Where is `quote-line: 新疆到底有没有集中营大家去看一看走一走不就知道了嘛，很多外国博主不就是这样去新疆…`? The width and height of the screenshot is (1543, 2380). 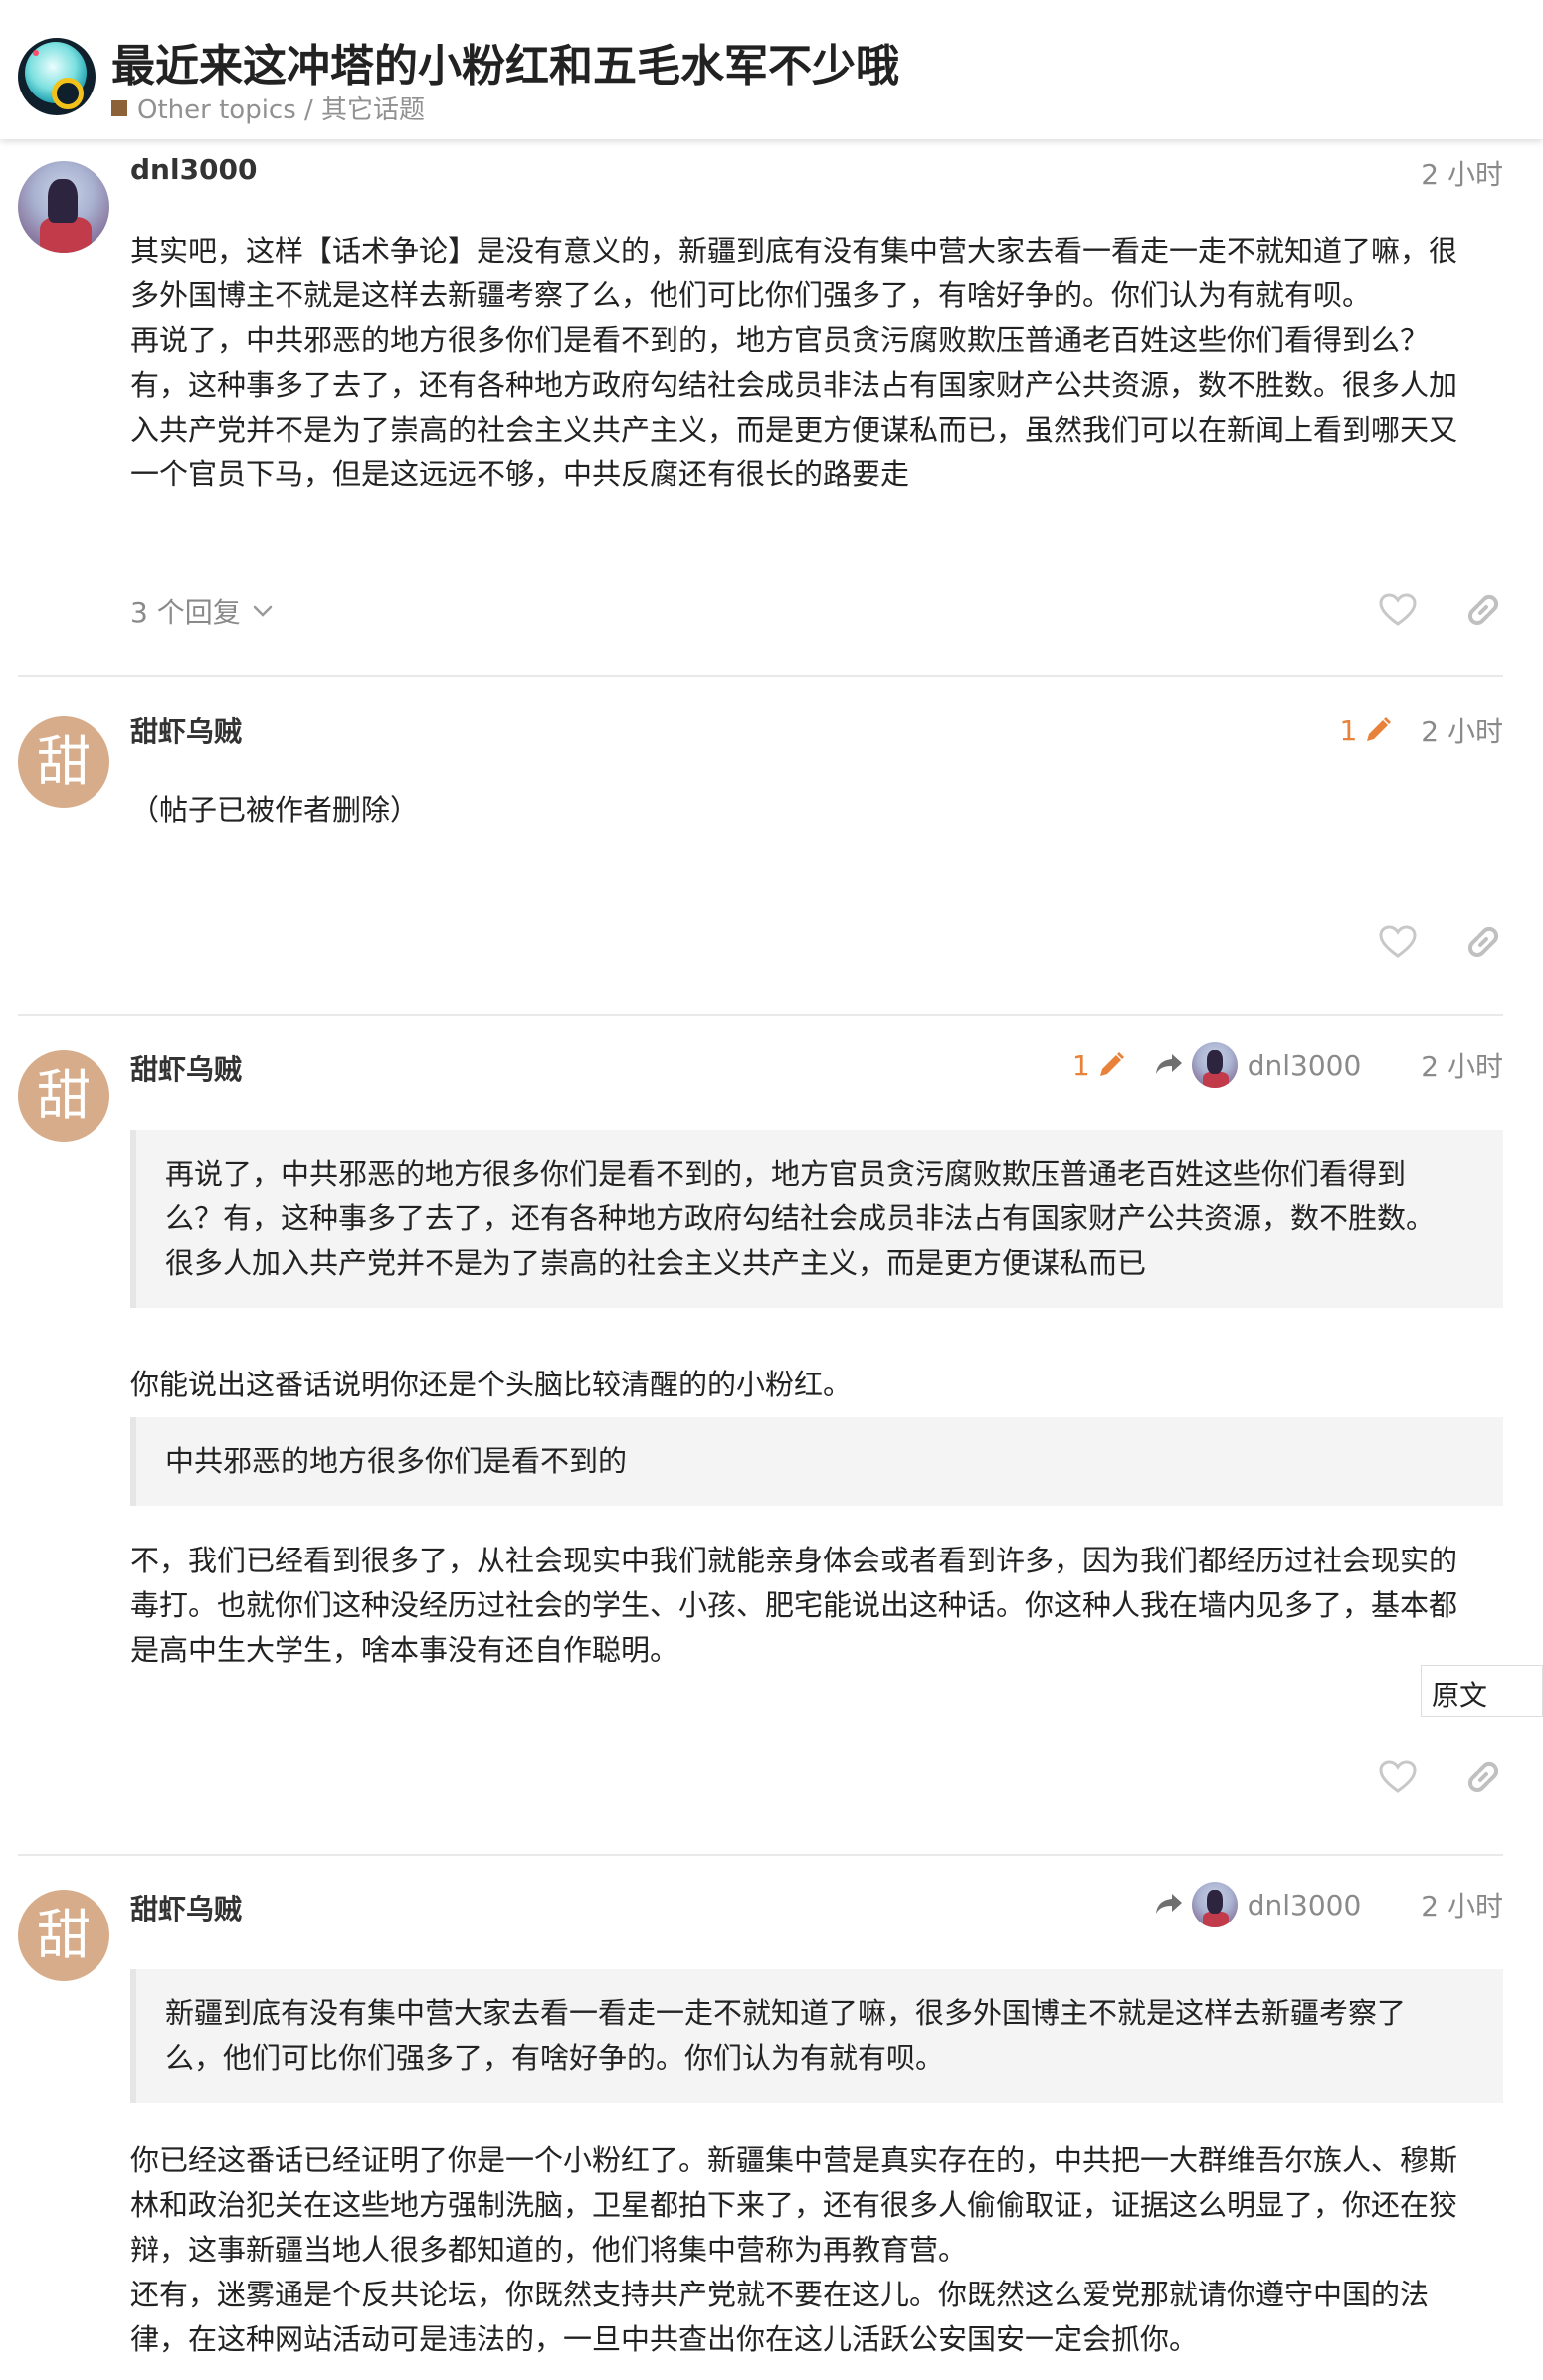 quote-line: 新疆到底有没有集中营大家去看一看走一走不就知道了嘛，很多外国博主不就是这样去新疆… is located at coordinates (786, 2013).